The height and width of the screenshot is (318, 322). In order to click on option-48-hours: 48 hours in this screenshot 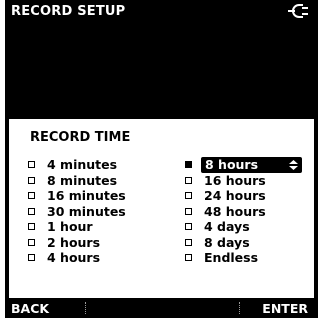, I will do `click(243, 212)`.